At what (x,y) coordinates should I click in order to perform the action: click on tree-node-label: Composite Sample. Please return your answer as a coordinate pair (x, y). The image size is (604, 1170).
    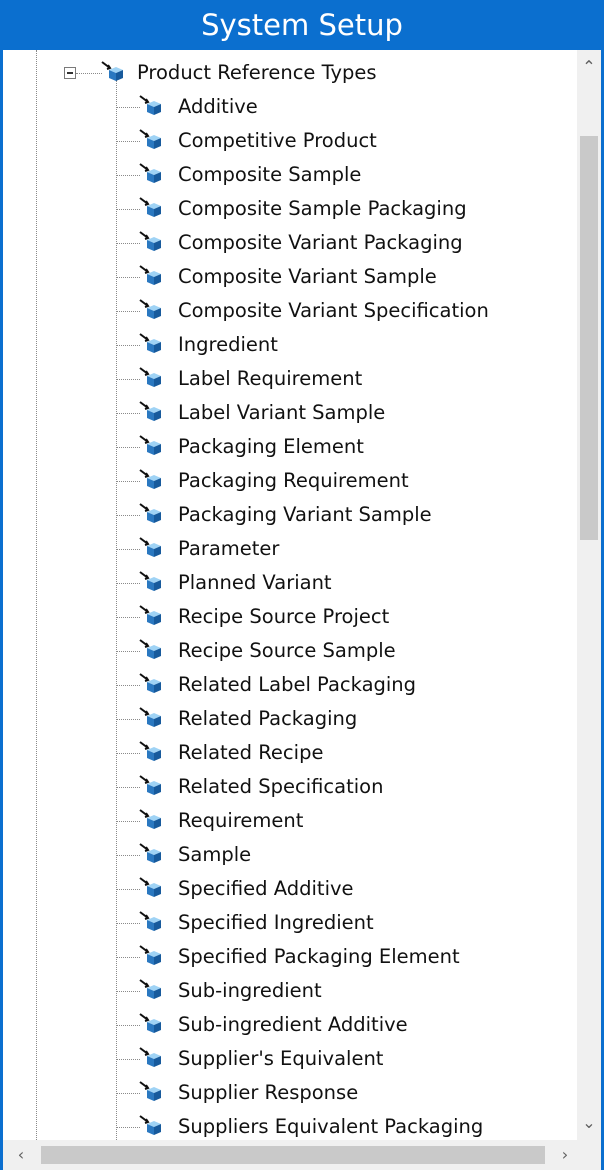
    Looking at the image, I should click on (270, 174).